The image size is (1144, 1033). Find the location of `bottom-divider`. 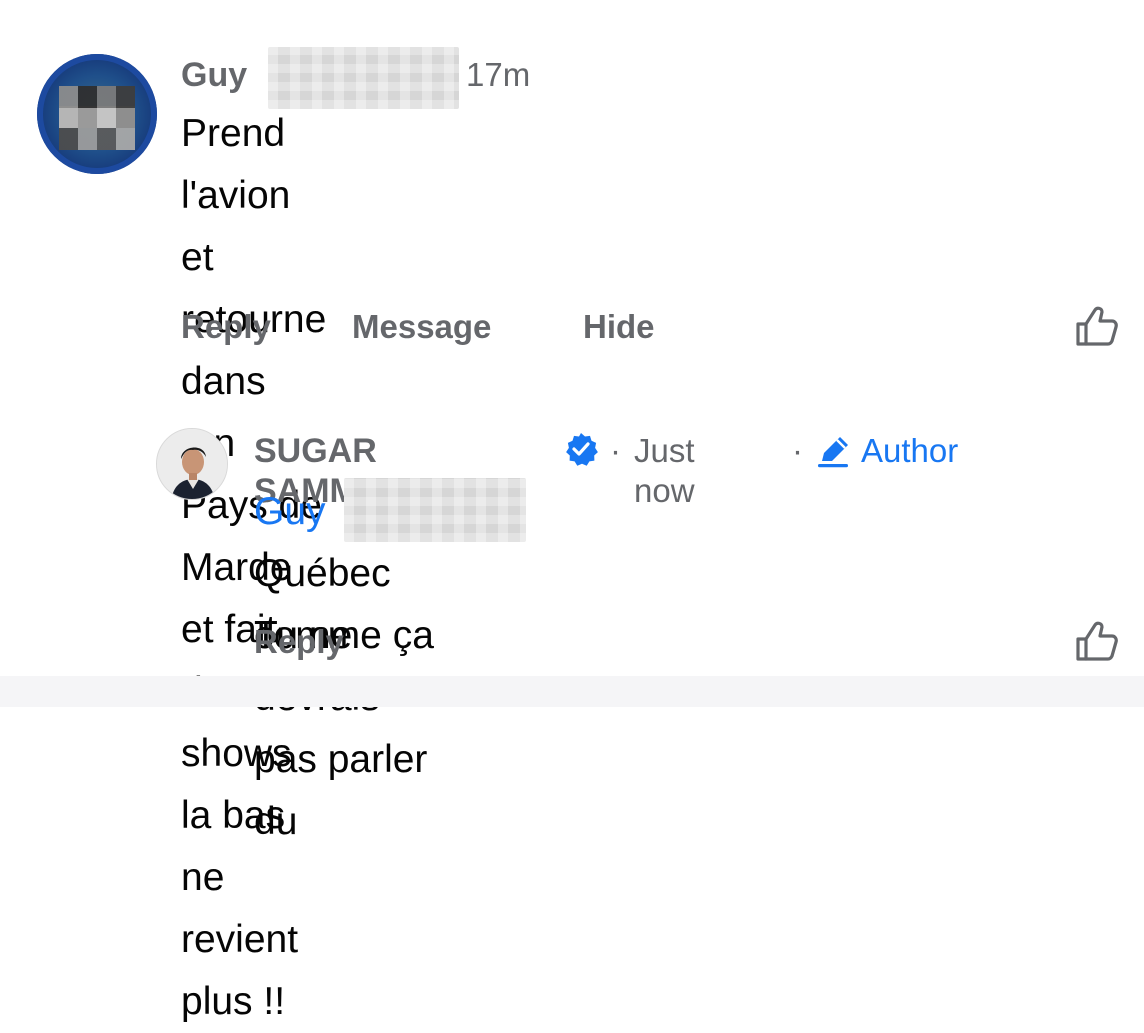

bottom-divider is located at coordinates (572, 691).